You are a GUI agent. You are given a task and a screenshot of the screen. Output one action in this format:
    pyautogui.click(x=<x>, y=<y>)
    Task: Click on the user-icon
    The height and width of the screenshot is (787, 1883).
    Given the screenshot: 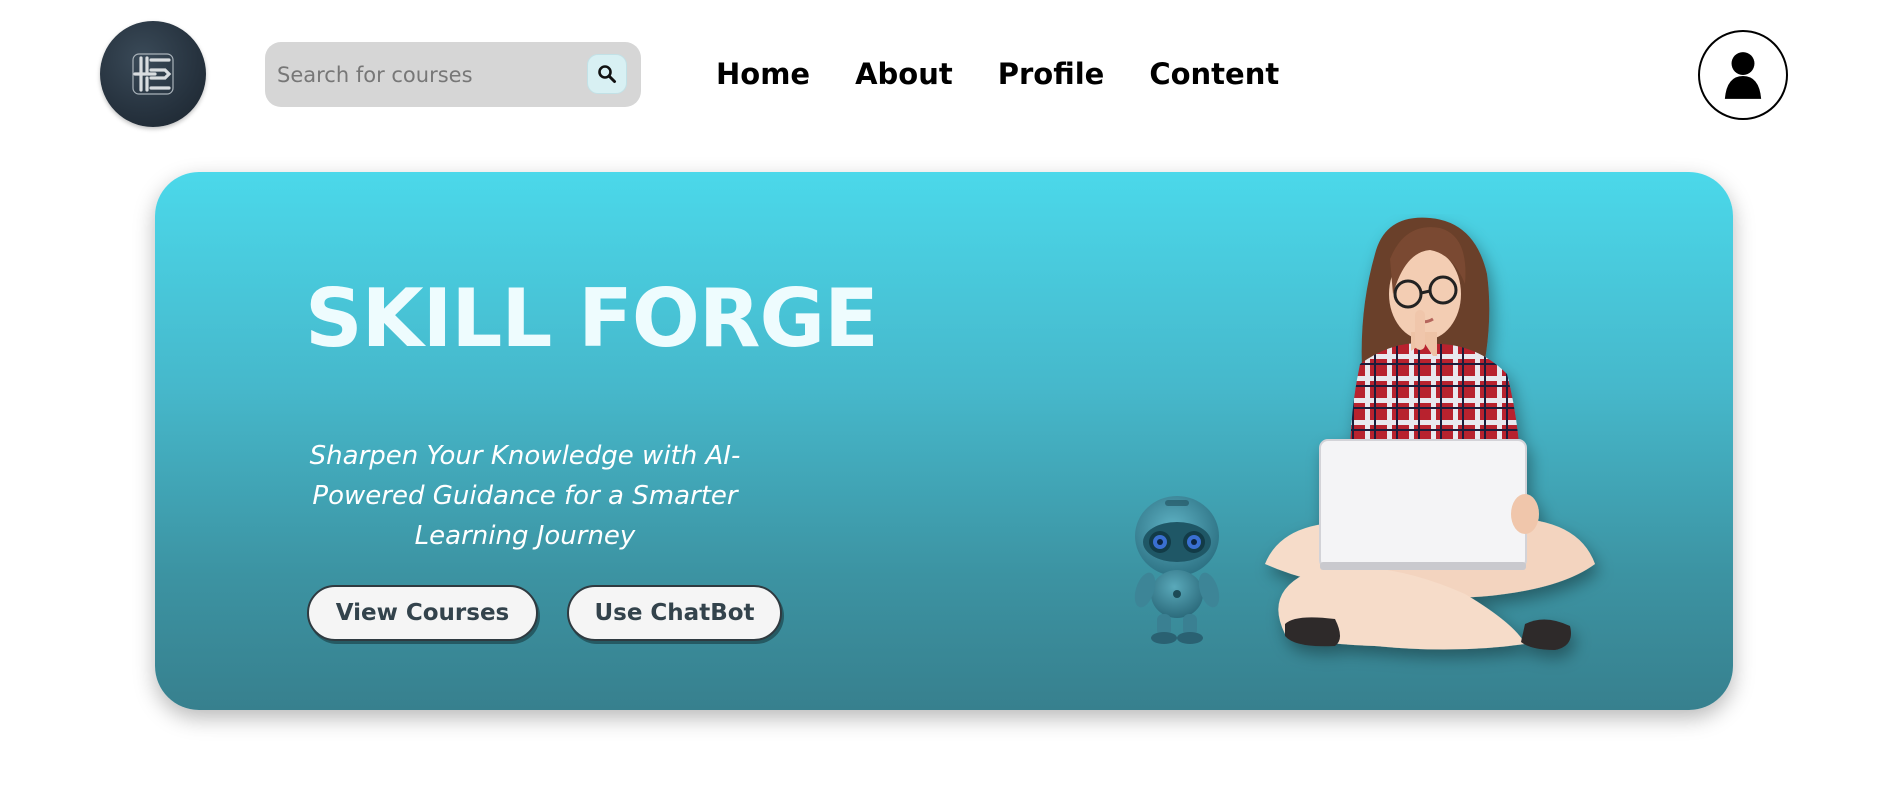 What is the action you would take?
    pyautogui.click(x=1743, y=75)
    